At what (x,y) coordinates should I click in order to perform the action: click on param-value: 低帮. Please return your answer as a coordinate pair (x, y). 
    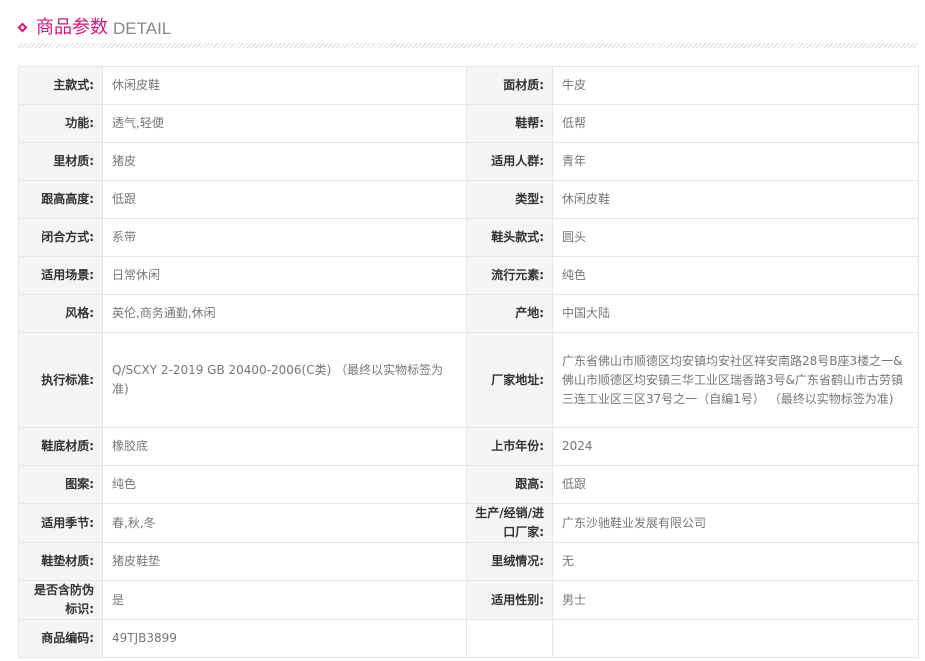
    Looking at the image, I should click on (735, 123).